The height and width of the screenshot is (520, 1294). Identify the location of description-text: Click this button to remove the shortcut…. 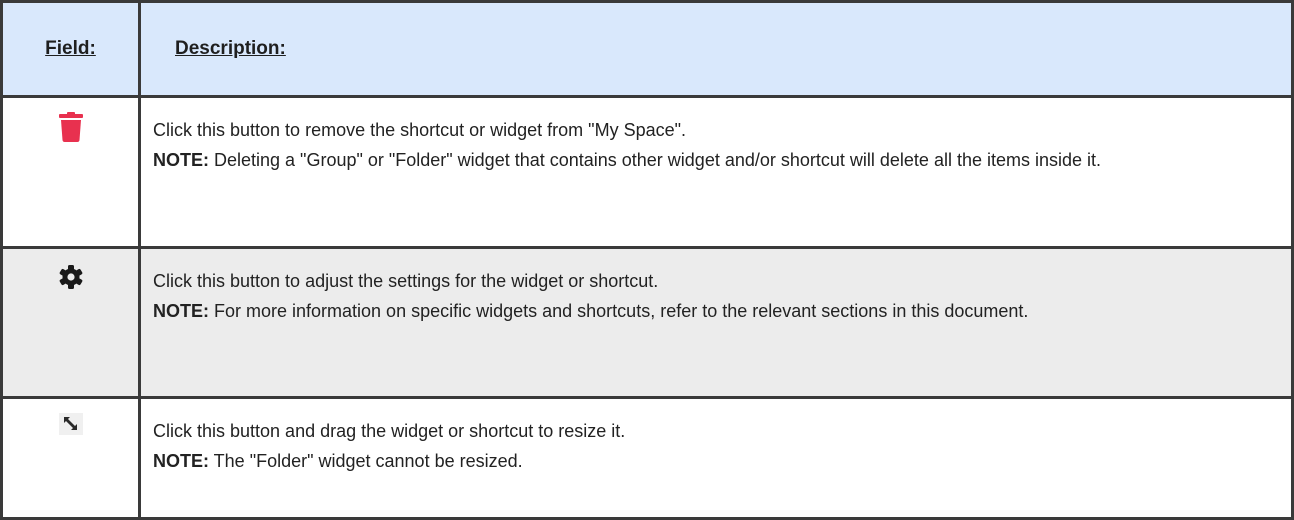
(419, 129).